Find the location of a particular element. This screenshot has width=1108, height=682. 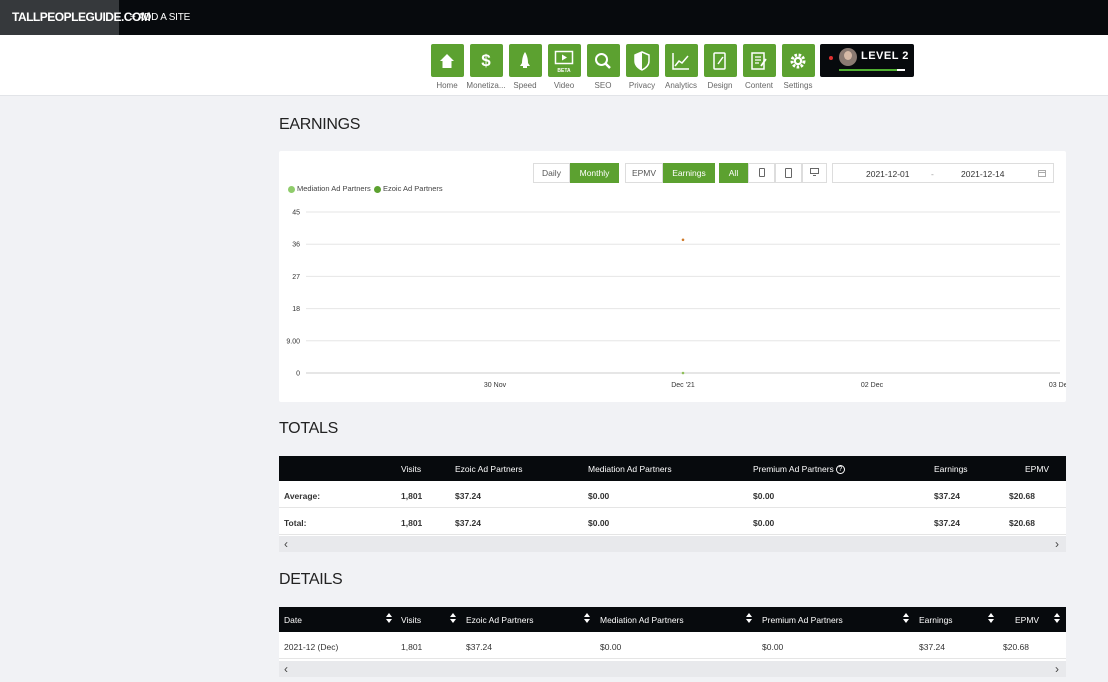

cell-date: 2021-12 (Dec) is located at coordinates (311, 647).